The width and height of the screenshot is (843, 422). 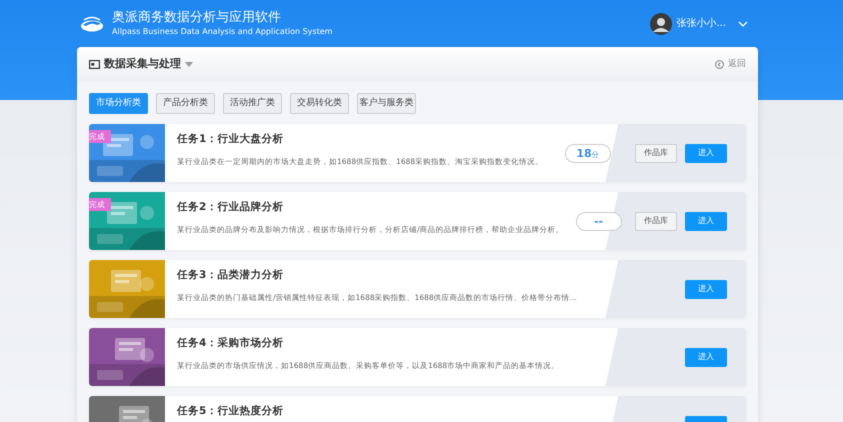 What do you see at coordinates (94, 64) in the screenshot?
I see `card-icon` at bounding box center [94, 64].